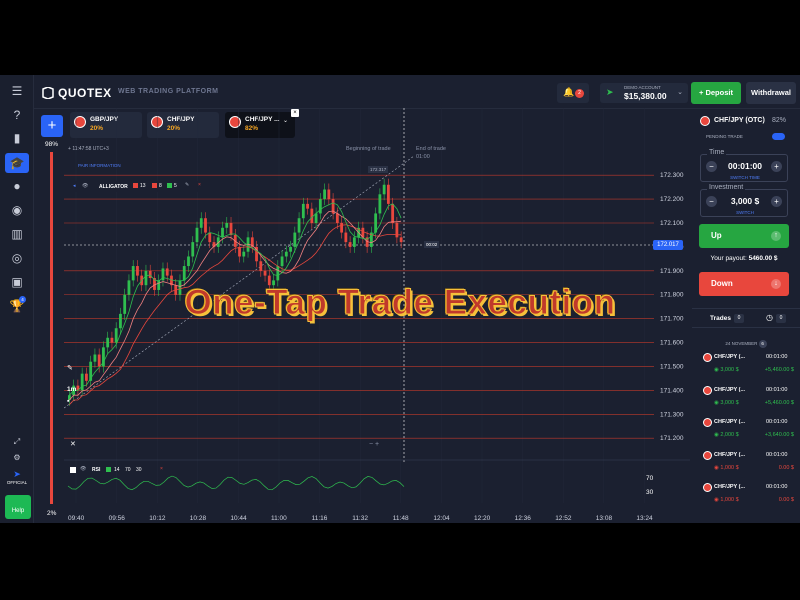  I want to click on menu-icon: ☰, so click(17, 91).